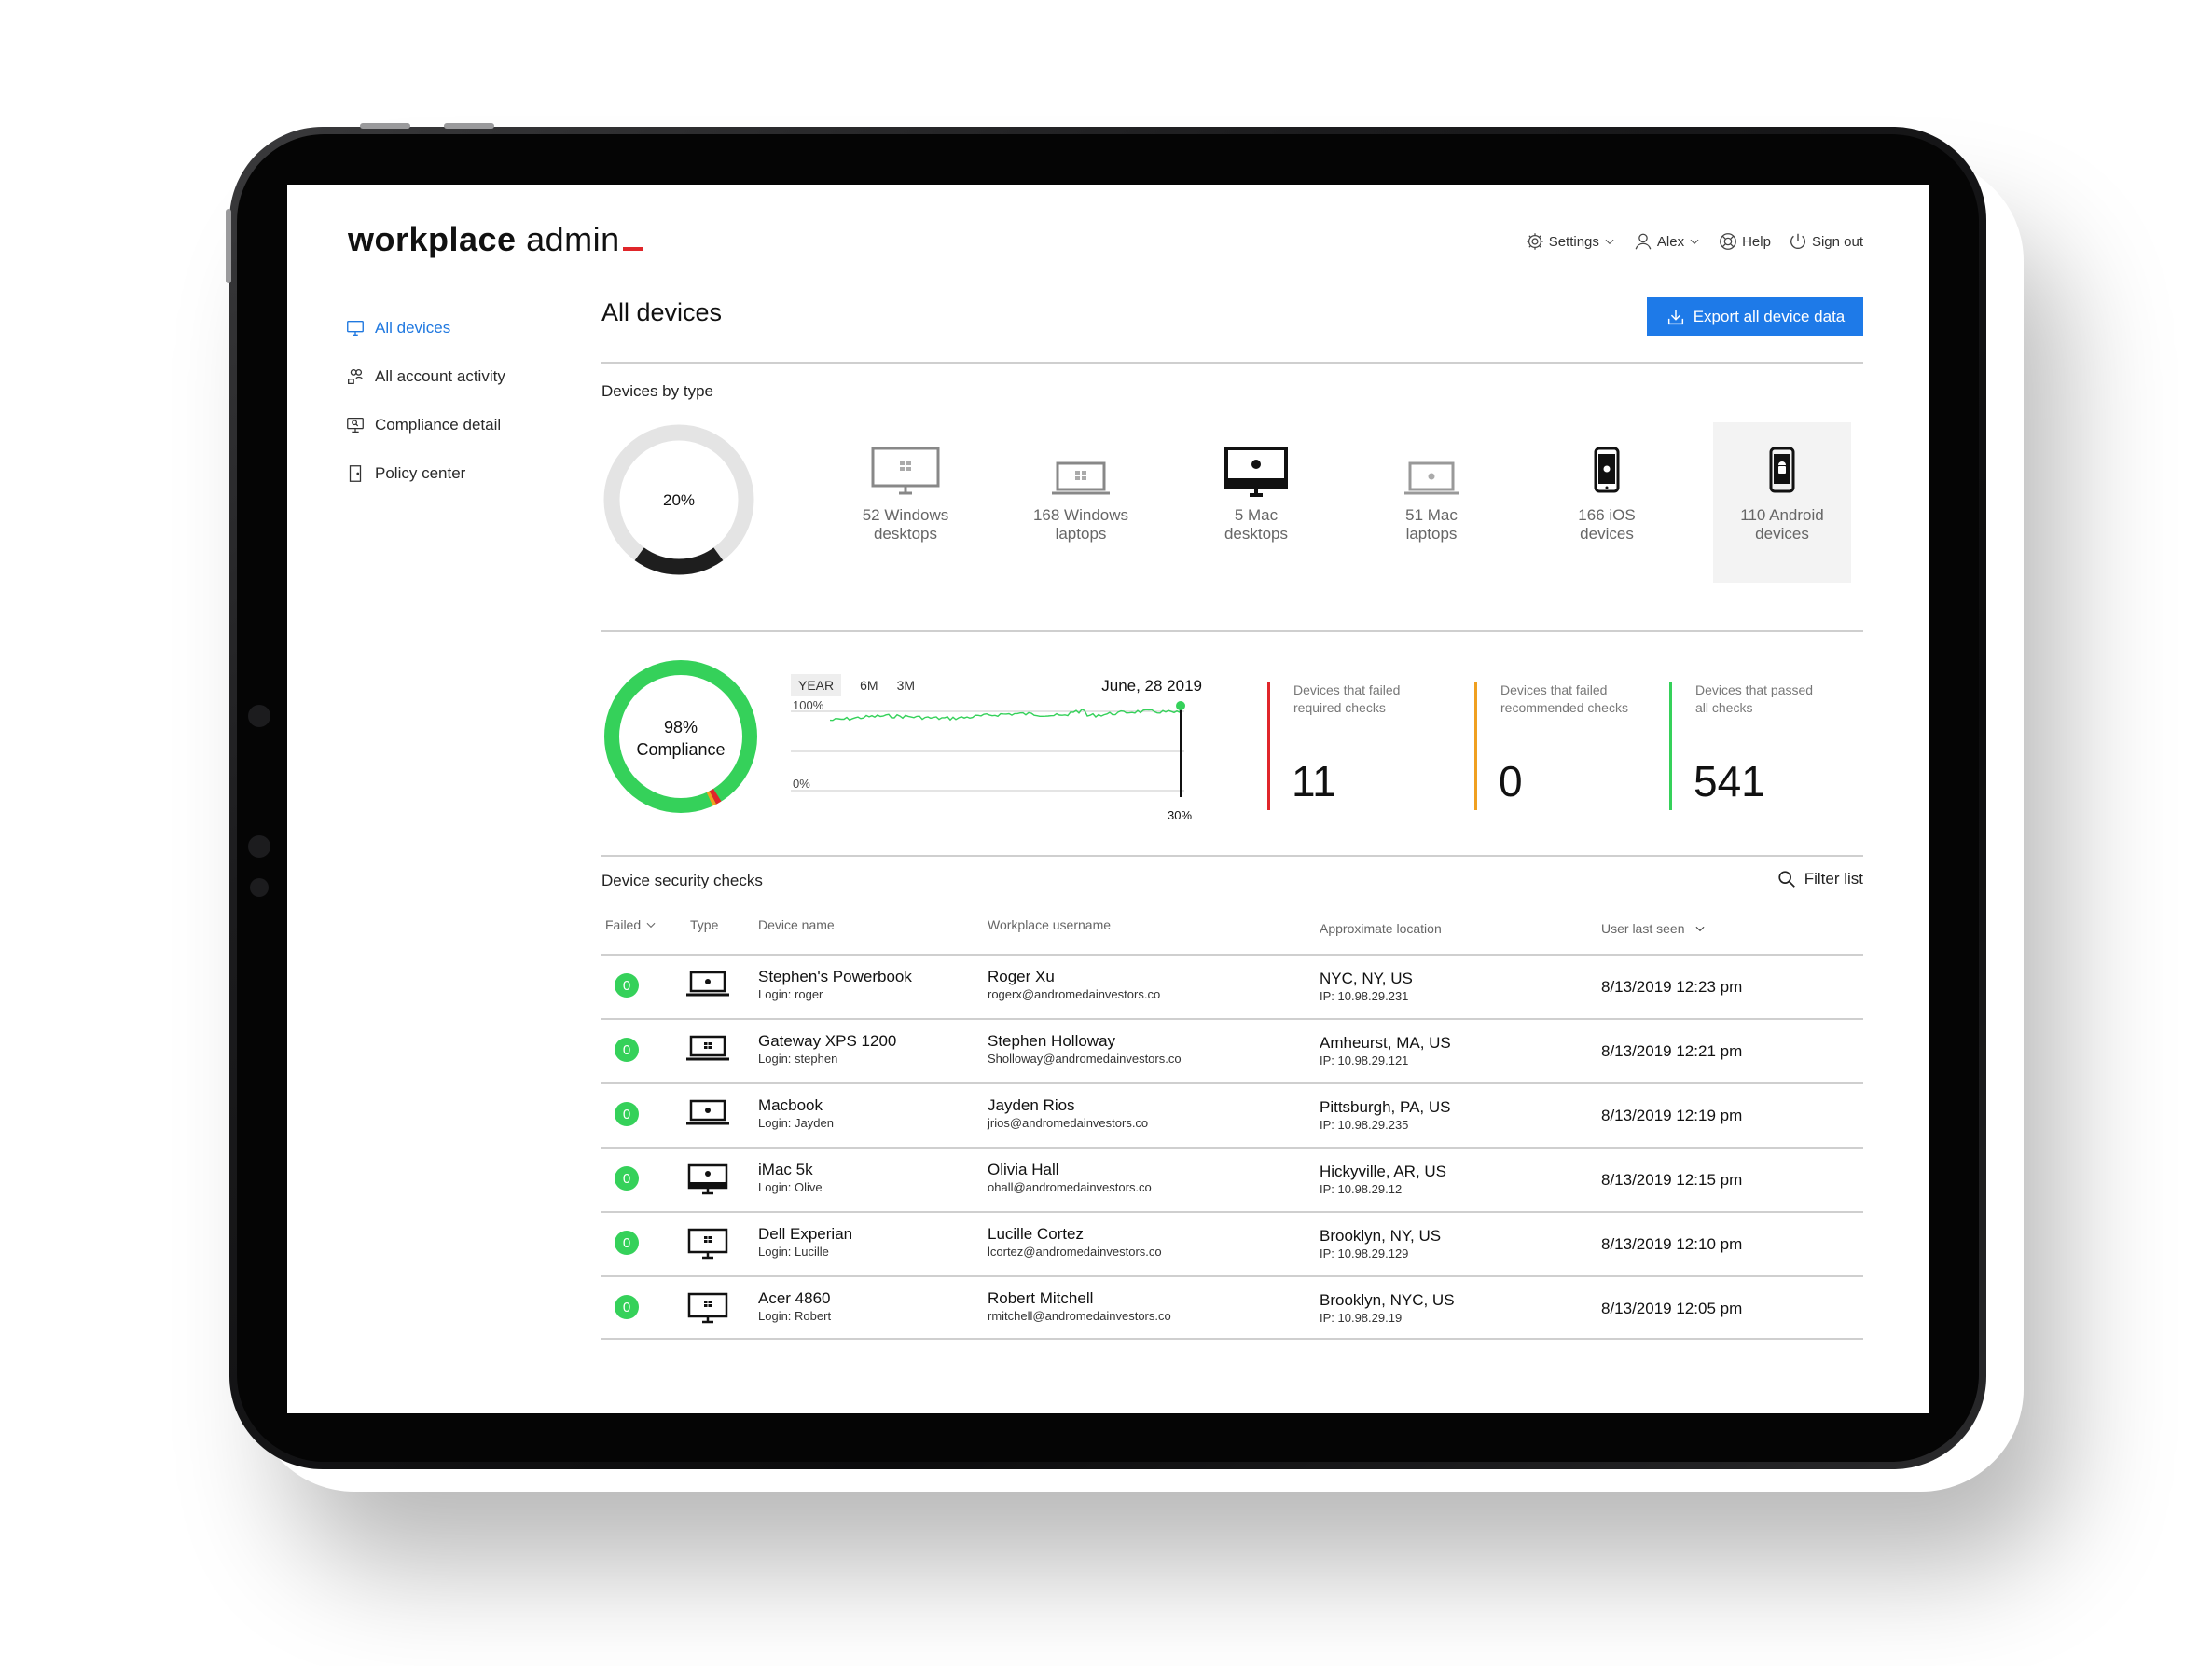 The height and width of the screenshot is (1666, 2212). I want to click on location-name: NYC, NY, US, so click(1366, 978).